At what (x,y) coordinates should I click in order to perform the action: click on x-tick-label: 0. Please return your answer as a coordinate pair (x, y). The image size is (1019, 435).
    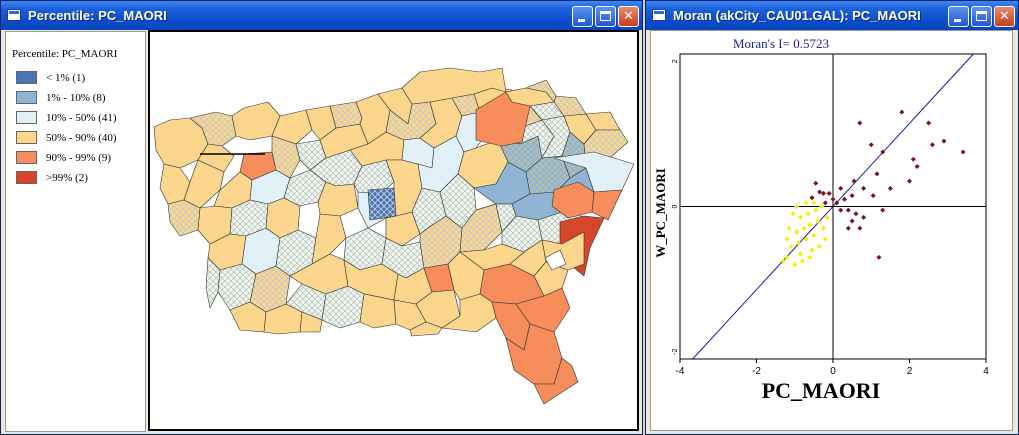
    Looking at the image, I should click on (833, 371).